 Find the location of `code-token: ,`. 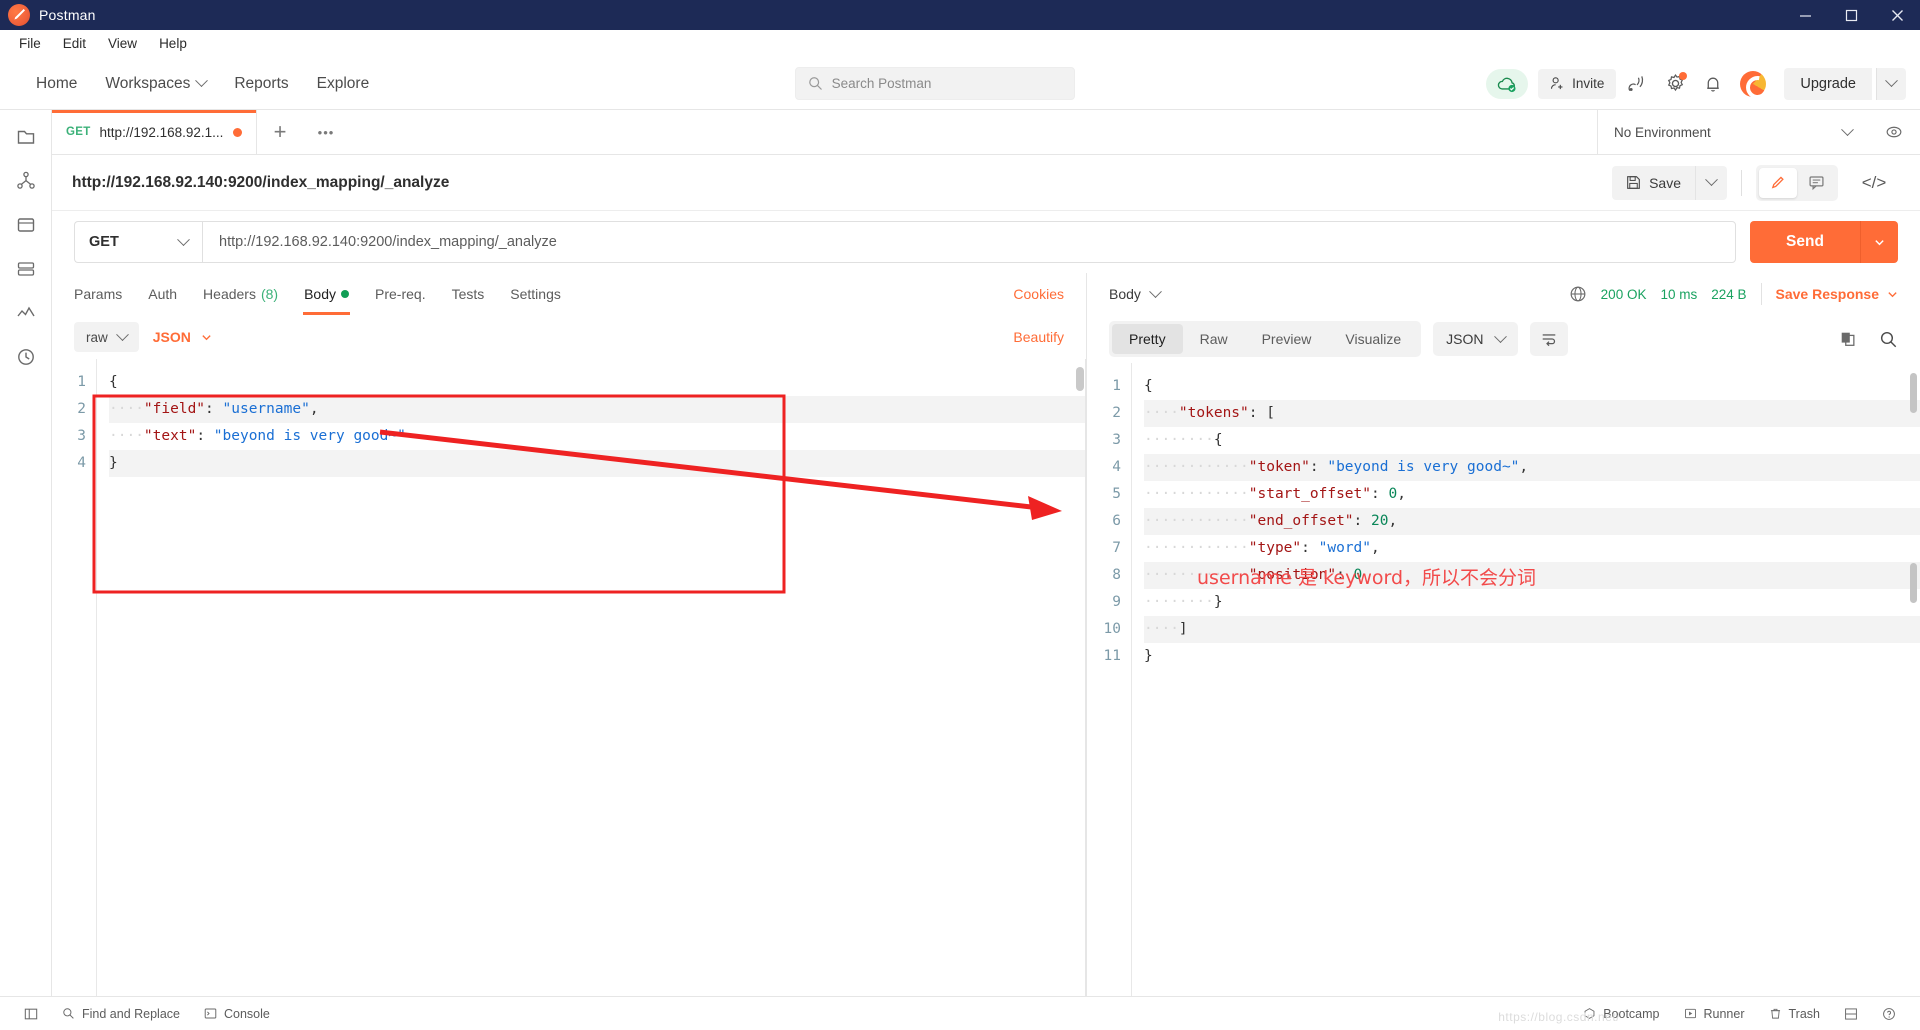

code-token: , is located at coordinates (314, 409).